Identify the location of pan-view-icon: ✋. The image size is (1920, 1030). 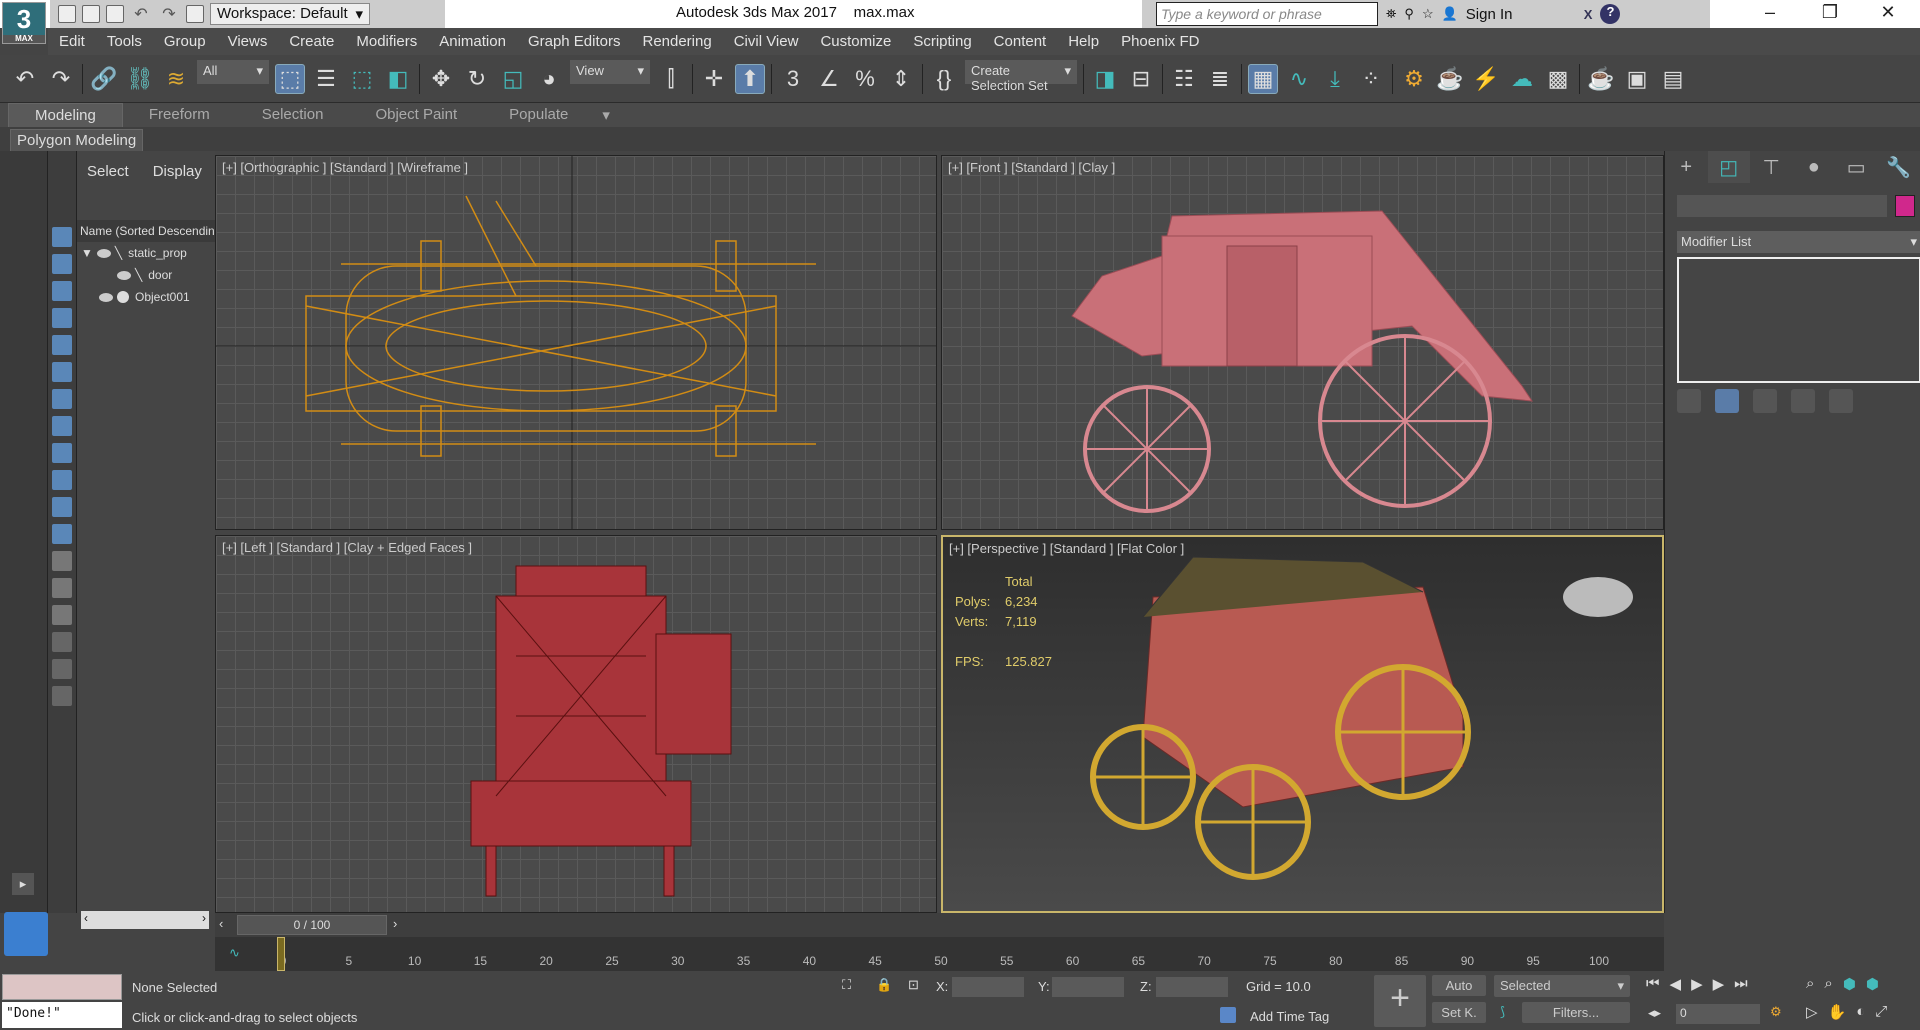
(1837, 1012).